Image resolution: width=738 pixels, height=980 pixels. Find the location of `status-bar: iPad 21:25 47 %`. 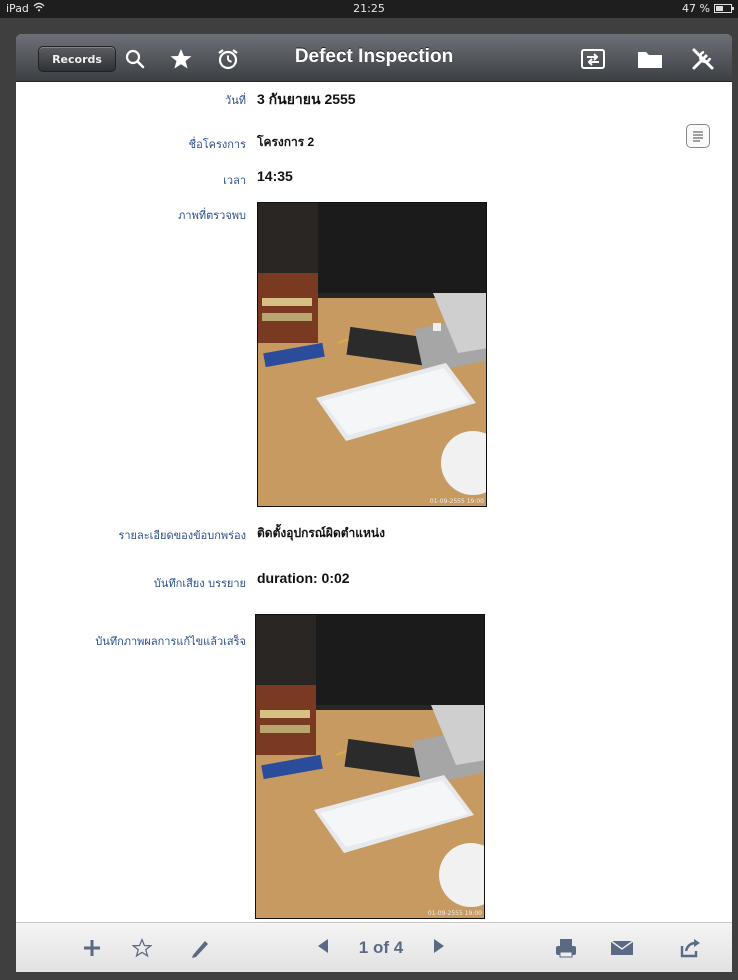

status-bar: iPad 21:25 47 % is located at coordinates (369, 9).